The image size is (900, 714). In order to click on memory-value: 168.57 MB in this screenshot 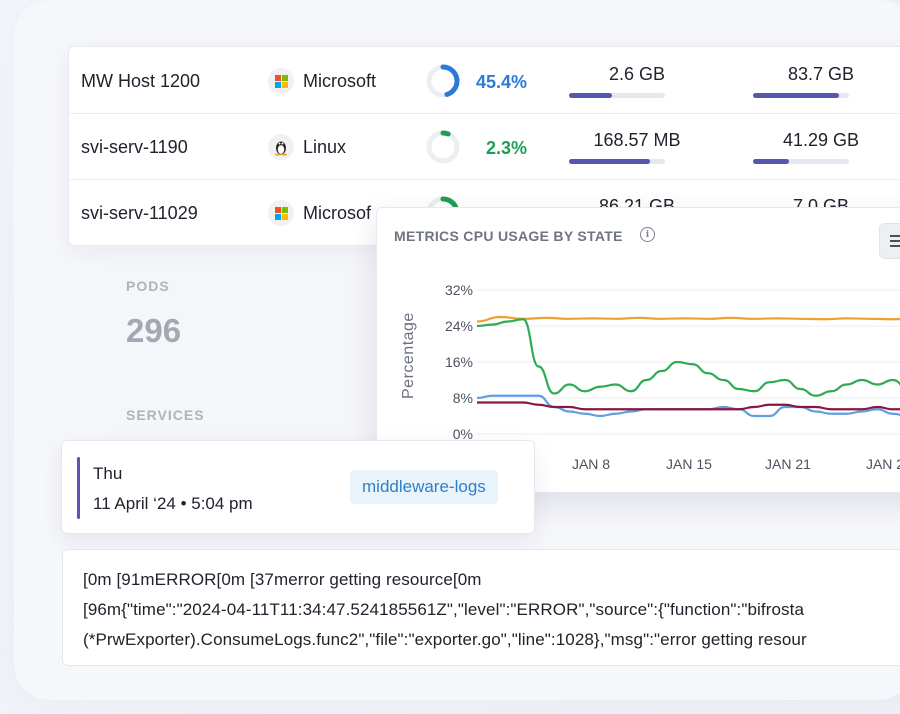, I will do `click(637, 140)`.